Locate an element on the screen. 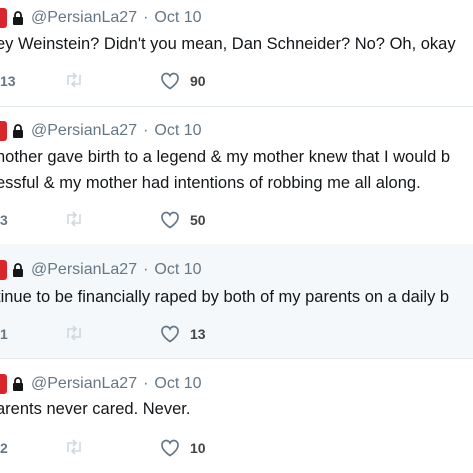 The height and width of the screenshot is (473, 473). reply-count-value: 1 is located at coordinates (4, 334).